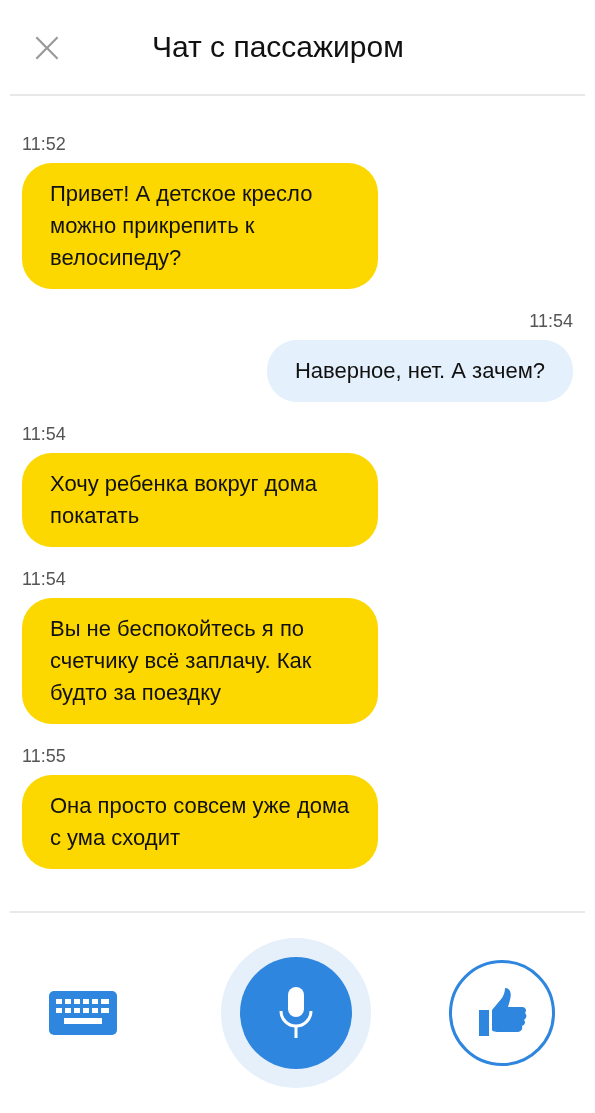  I want to click on microphone-button, so click(296, 1013).